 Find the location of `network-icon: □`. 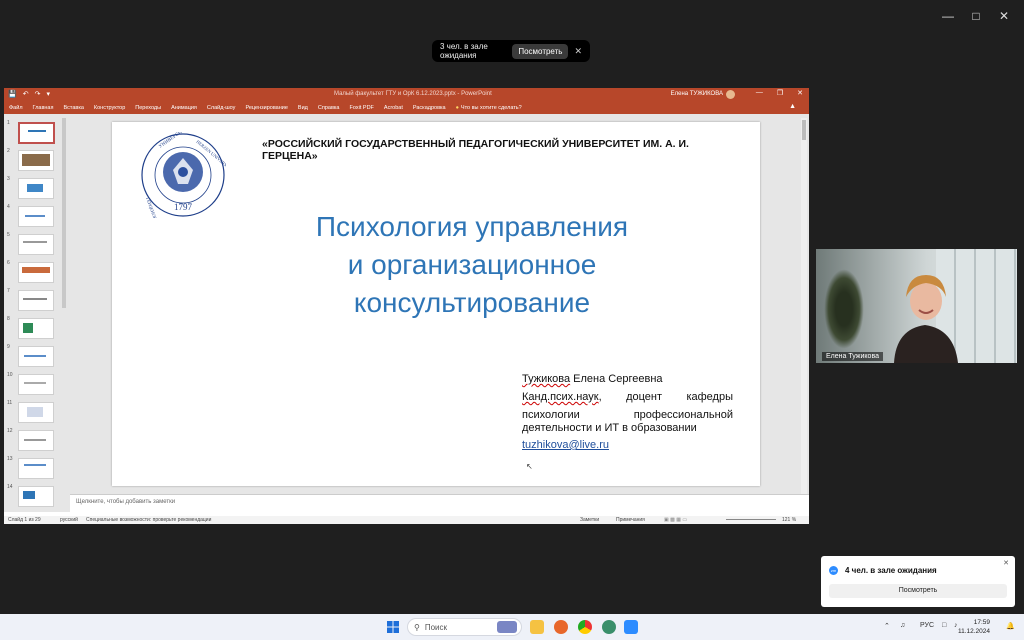

network-icon: □ is located at coordinates (944, 625).